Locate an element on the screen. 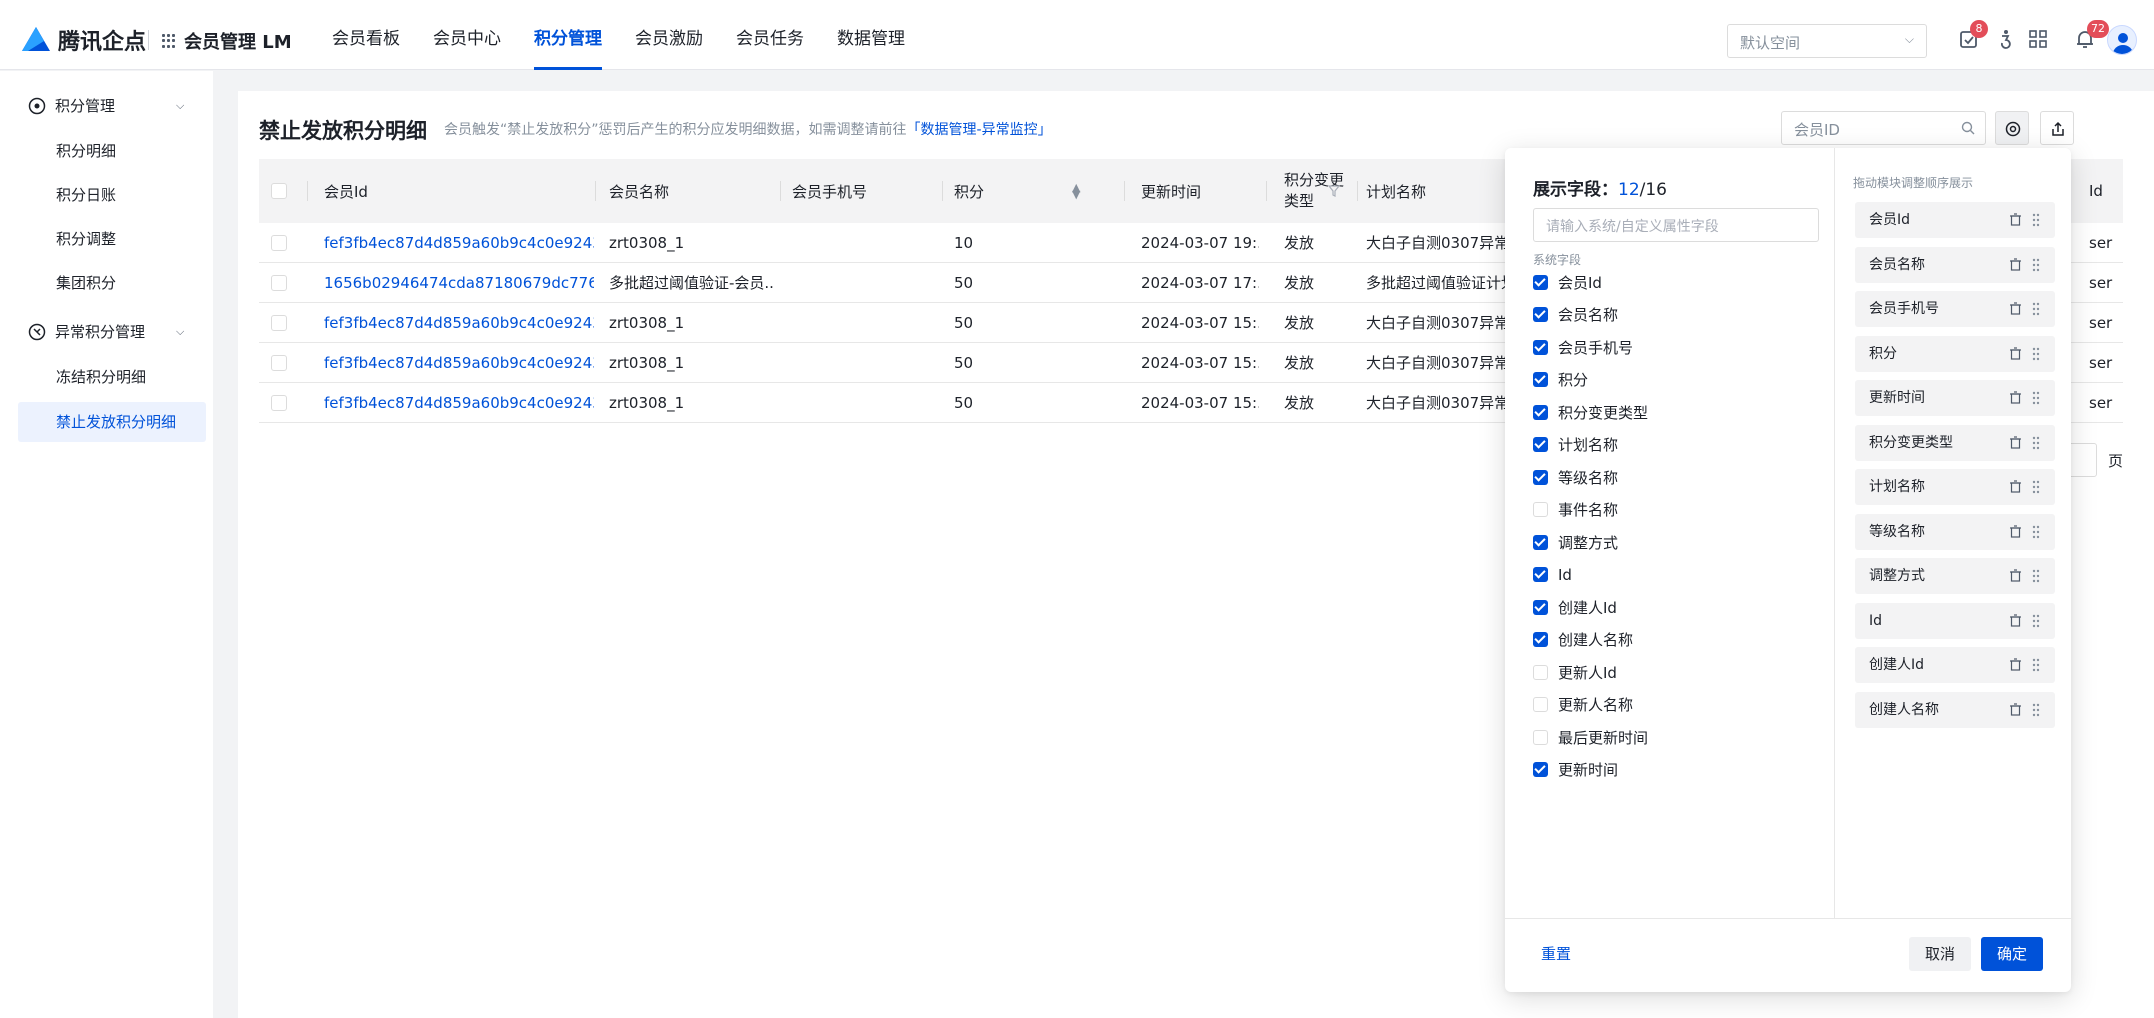 The image size is (2154, 1018). nav-member-task: 会员任务 is located at coordinates (770, 35).